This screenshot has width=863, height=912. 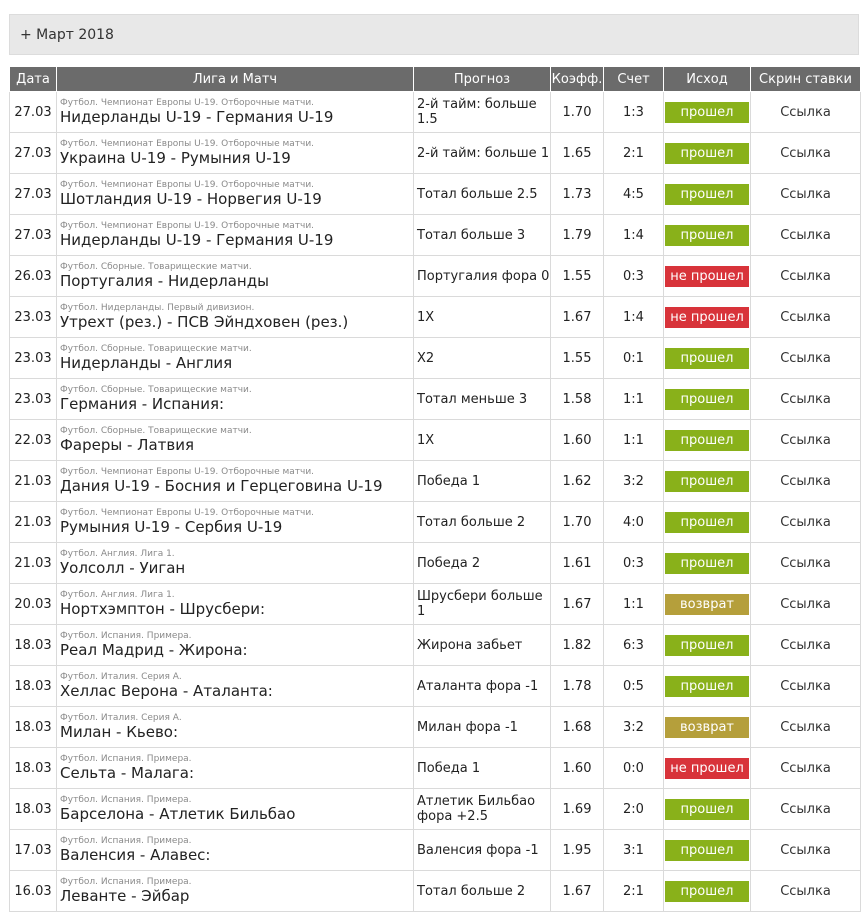 What do you see at coordinates (577, 112) in the screenshot?
I see `row-odds: 1.70` at bounding box center [577, 112].